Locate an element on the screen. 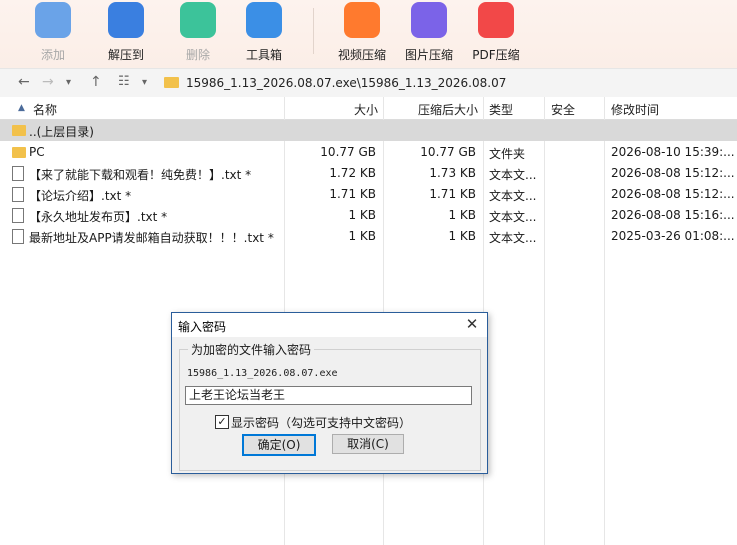  pdf-compress-button: PDF压缩 is located at coordinates (496, 34).